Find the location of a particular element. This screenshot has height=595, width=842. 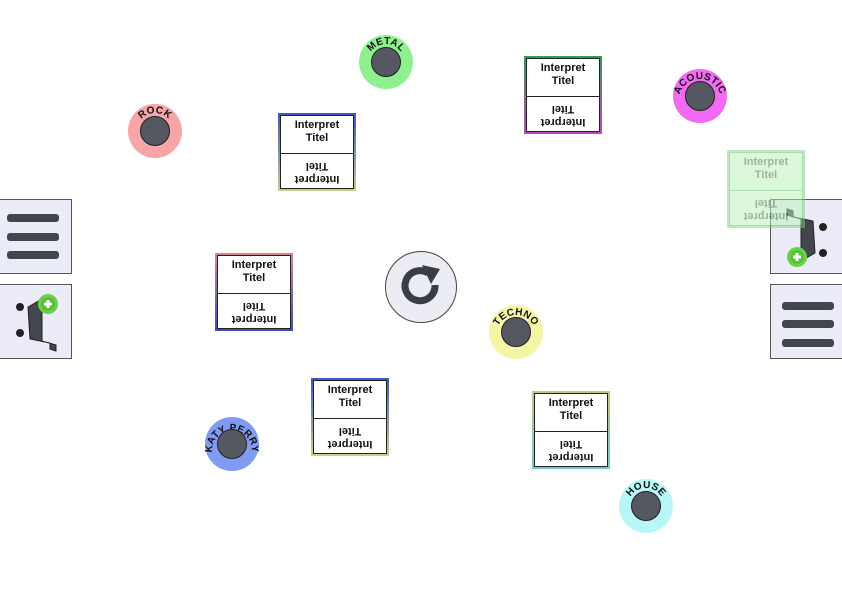

genre-knob-rock: ROCK is located at coordinates (155, 131).